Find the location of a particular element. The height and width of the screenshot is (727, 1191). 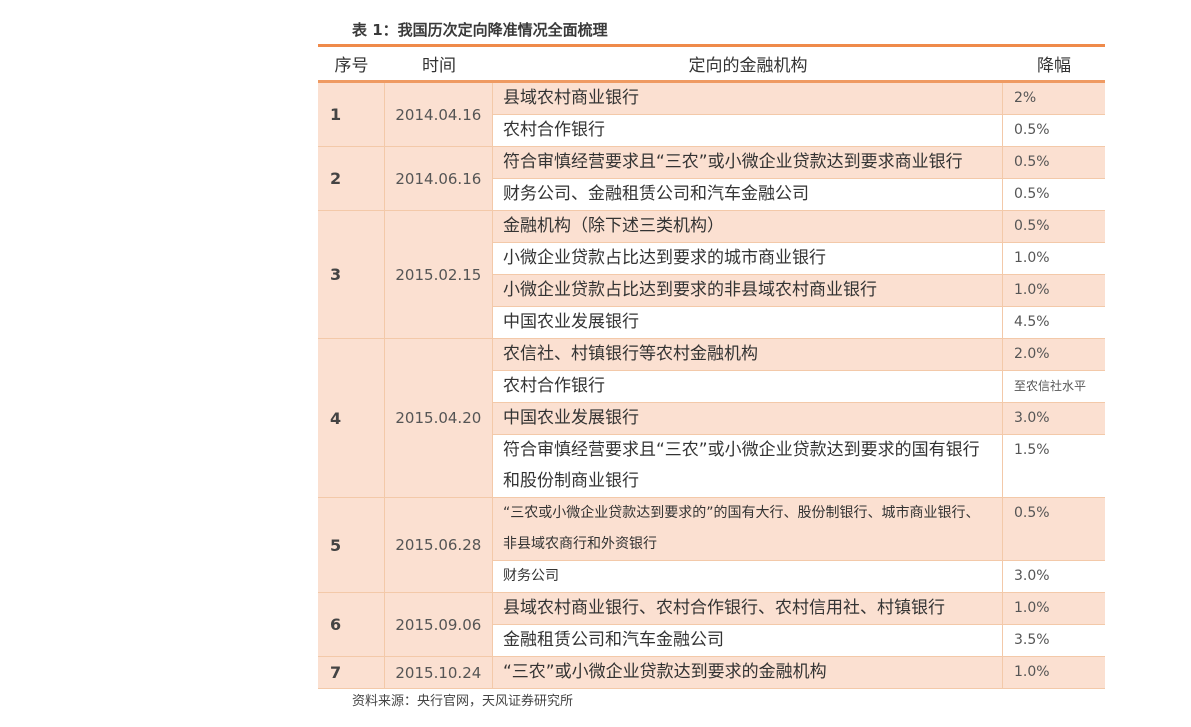

table-row: 县域农村商业银行 2% is located at coordinates (799, 99).